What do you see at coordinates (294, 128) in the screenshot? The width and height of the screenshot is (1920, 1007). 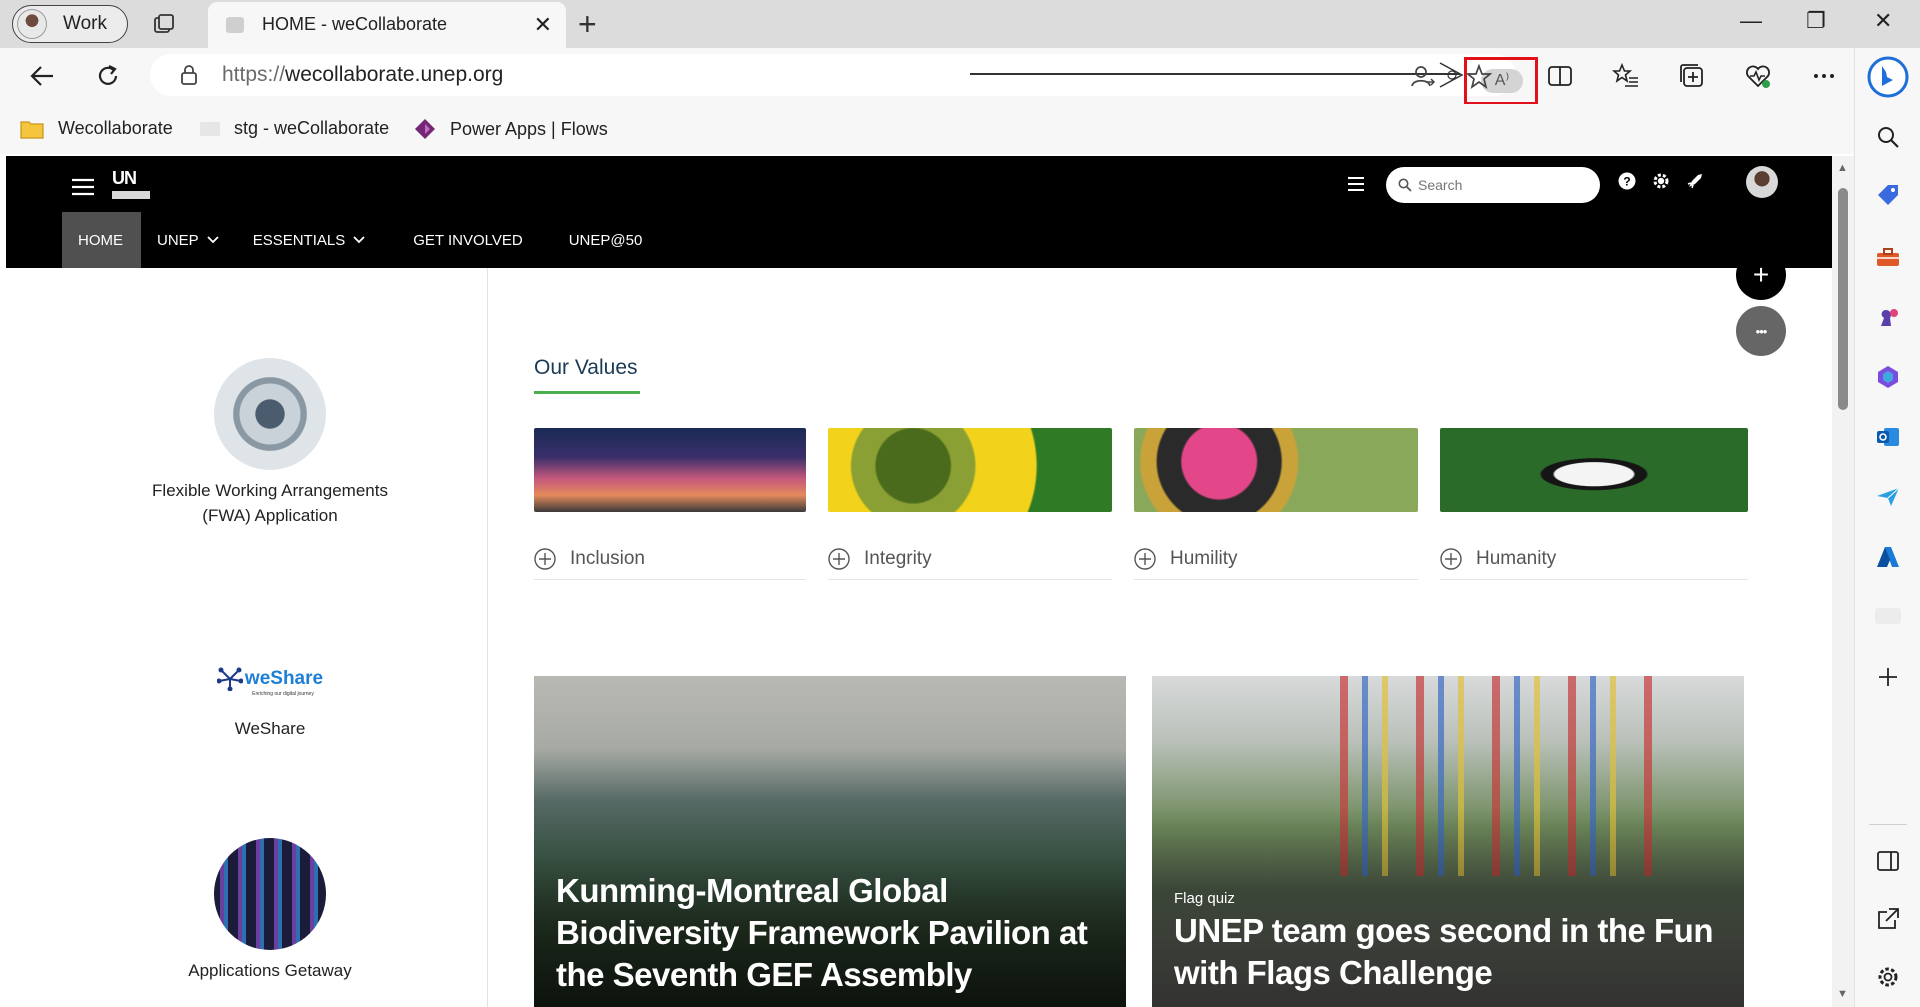 I see `favorite-stg-wecollaborate: stg - weCollaborate` at bounding box center [294, 128].